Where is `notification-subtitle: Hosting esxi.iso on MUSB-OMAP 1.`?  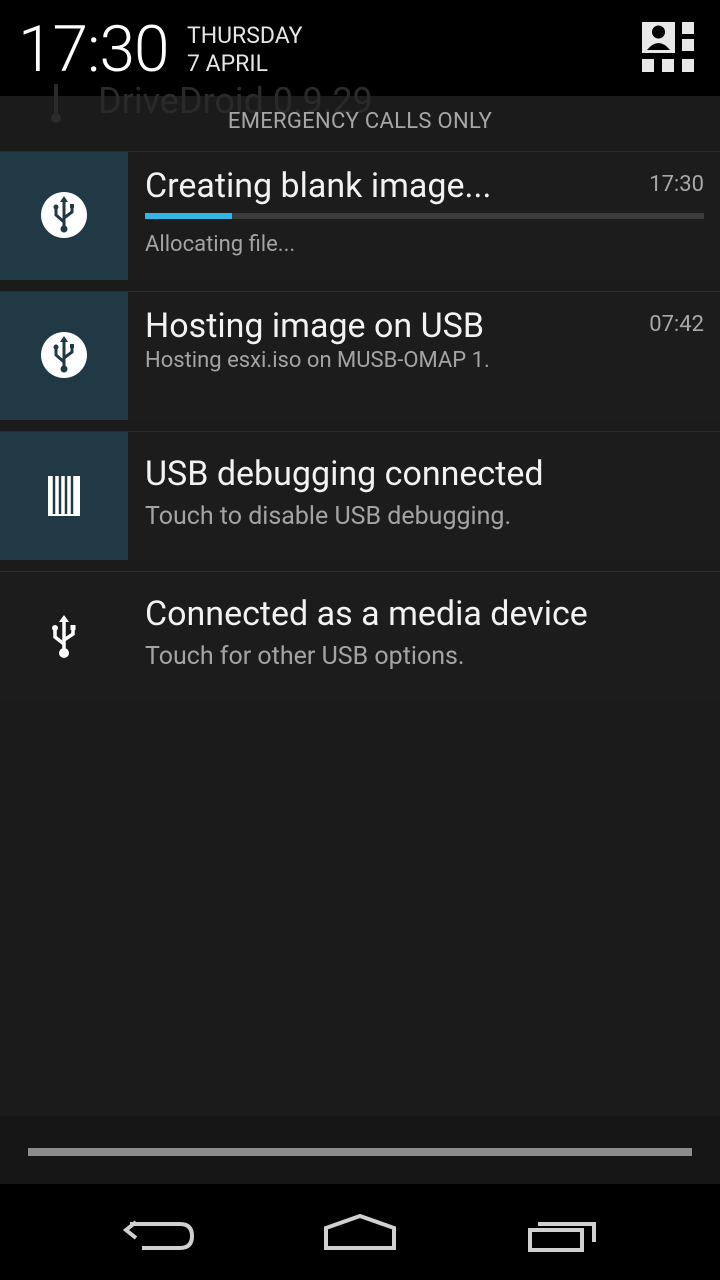 notification-subtitle: Hosting esxi.iso on MUSB-OMAP 1. is located at coordinates (317, 360).